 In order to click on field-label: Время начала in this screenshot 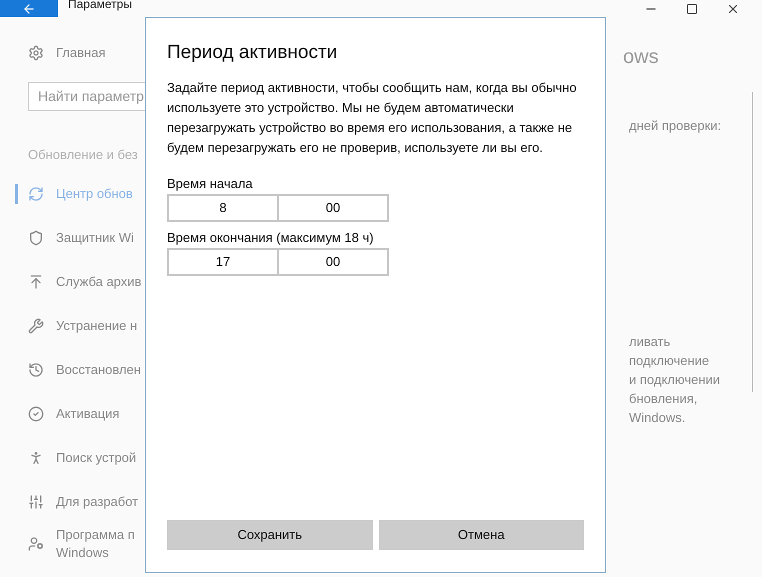, I will do `click(210, 183)`.